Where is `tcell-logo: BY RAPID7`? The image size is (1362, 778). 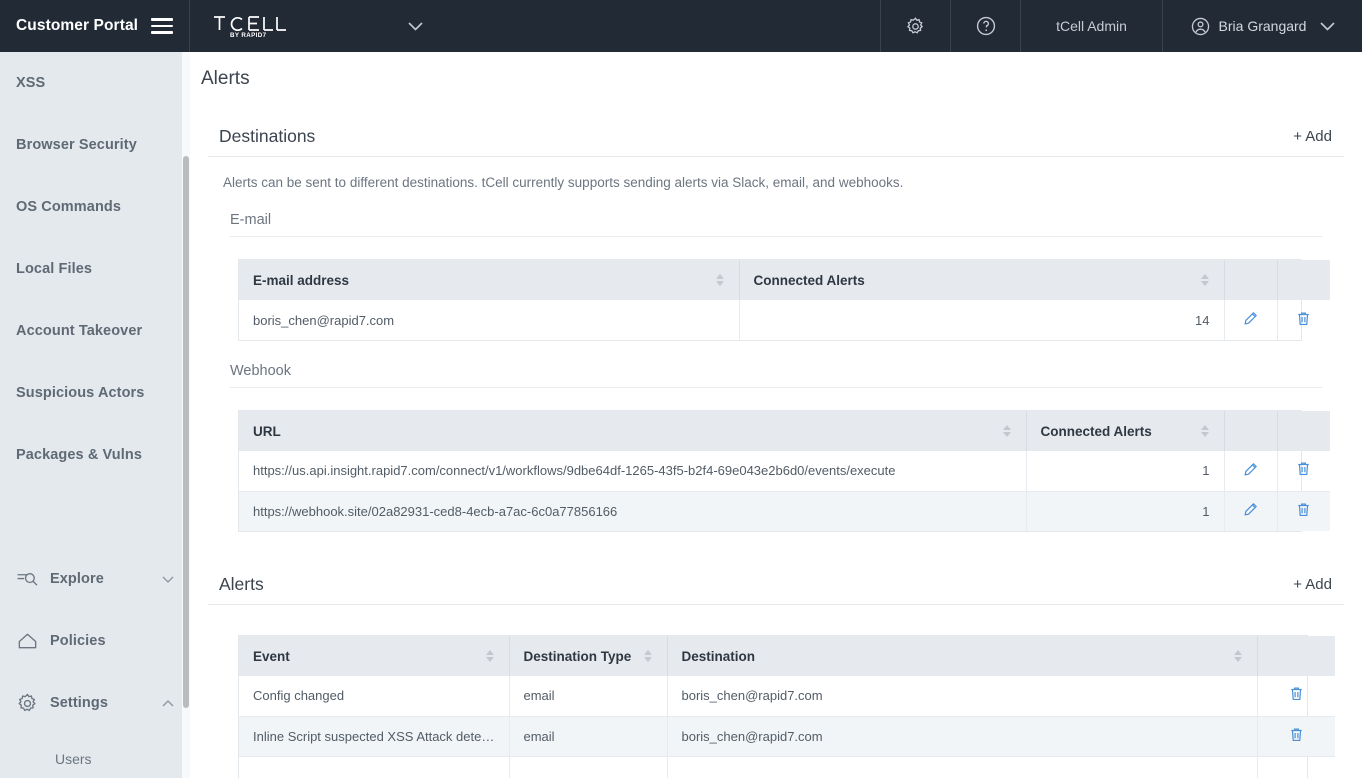
tcell-logo: BY RAPID7 is located at coordinates (285, 26).